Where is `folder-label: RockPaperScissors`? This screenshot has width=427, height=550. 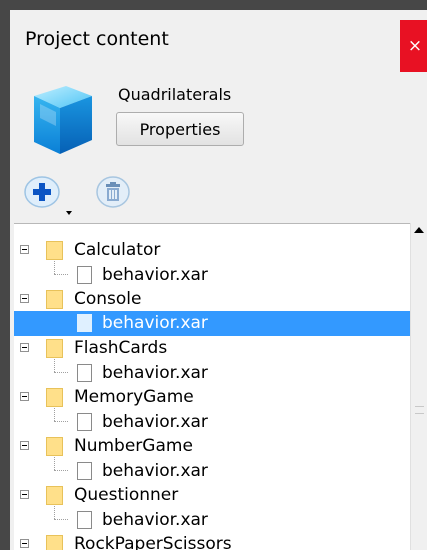
folder-label: RockPaperScissors is located at coordinates (153, 542).